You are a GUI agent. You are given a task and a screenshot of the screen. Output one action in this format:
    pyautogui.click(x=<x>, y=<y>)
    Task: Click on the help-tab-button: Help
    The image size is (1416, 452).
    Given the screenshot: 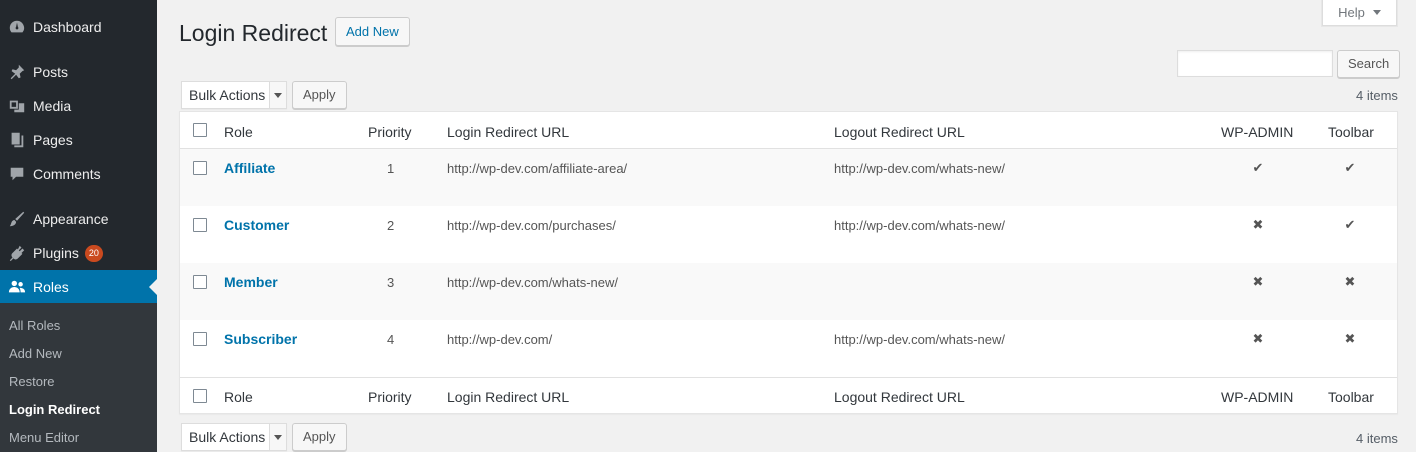 What is the action you would take?
    pyautogui.click(x=1359, y=13)
    